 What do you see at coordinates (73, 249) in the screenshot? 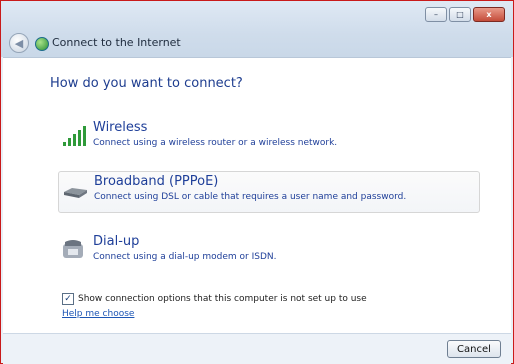
I see `phone-icon` at bounding box center [73, 249].